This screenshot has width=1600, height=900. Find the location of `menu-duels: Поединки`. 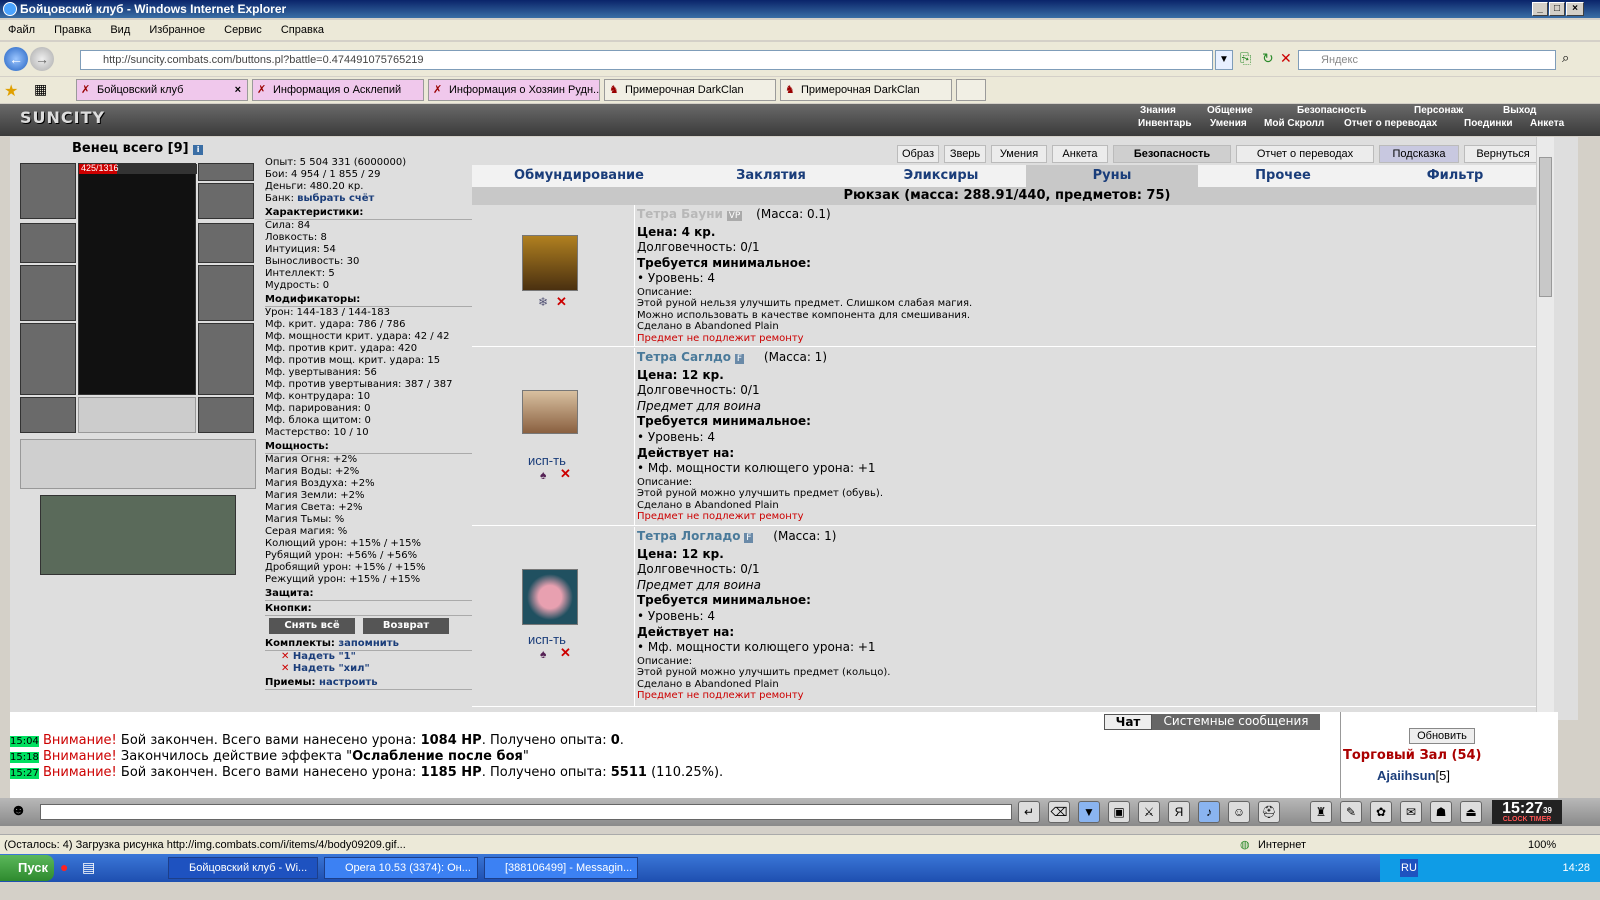

menu-duels: Поединки is located at coordinates (1488, 123).